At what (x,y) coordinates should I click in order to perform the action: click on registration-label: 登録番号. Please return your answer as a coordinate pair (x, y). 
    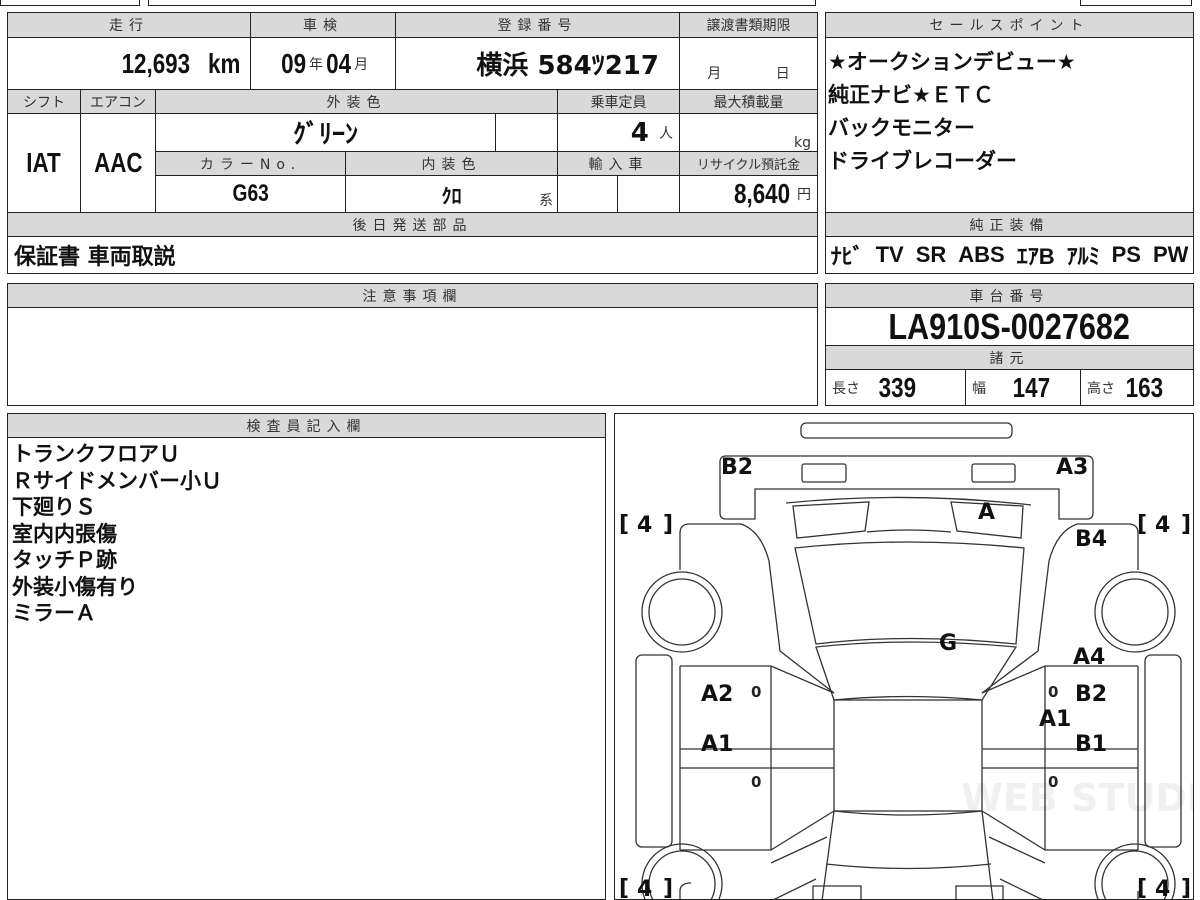
    Looking at the image, I should click on (537, 25).